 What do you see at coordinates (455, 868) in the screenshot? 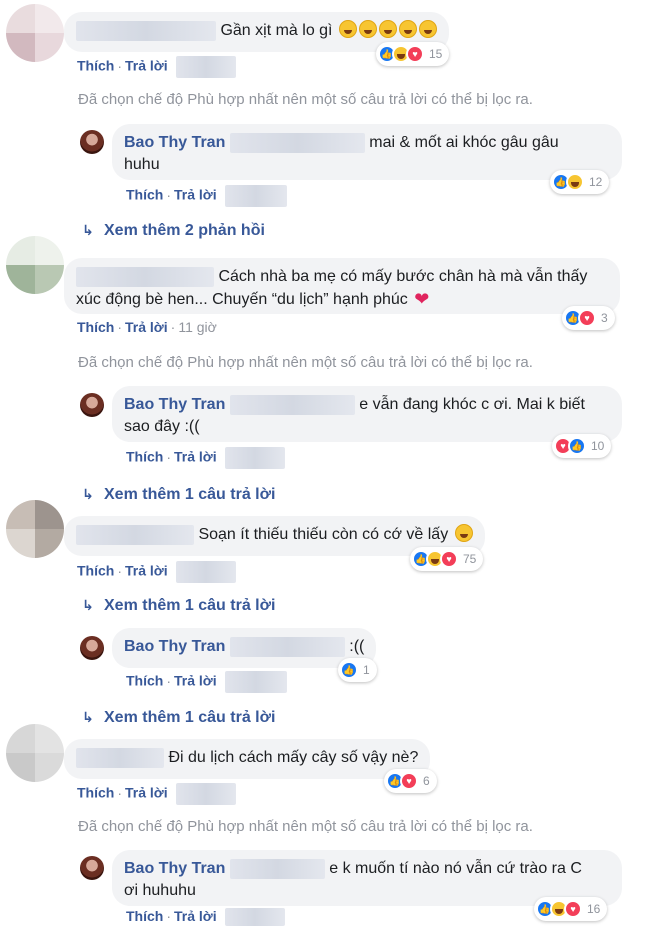
I see `comment-text: e k muốn tí nào nó vẫn cứ trào ra C` at bounding box center [455, 868].